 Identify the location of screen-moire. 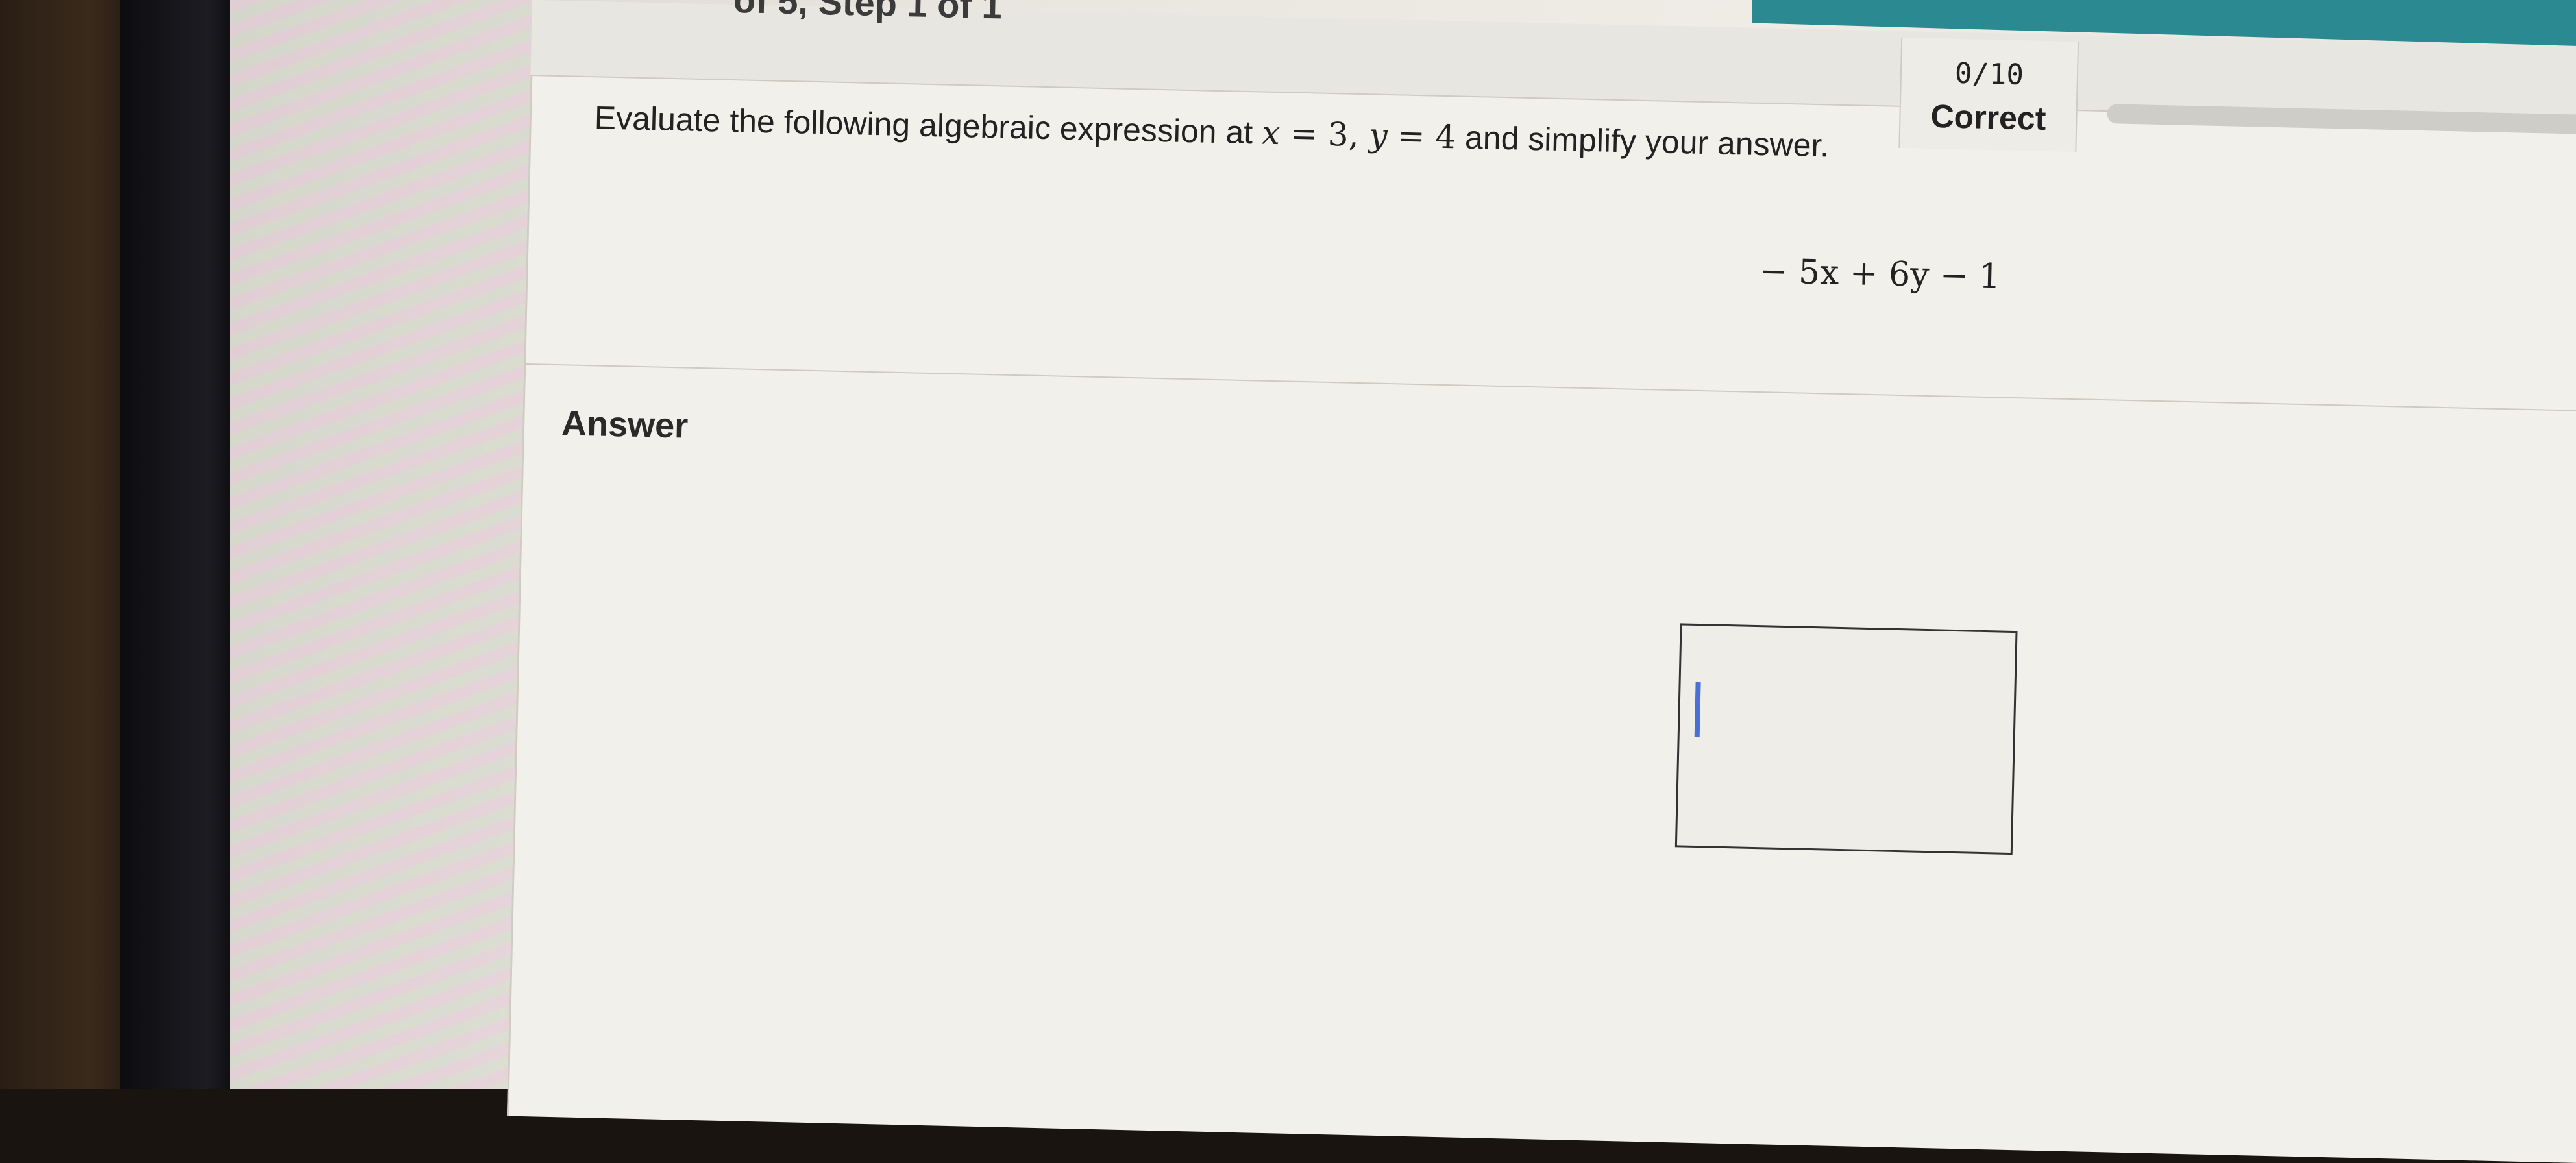
(382, 544).